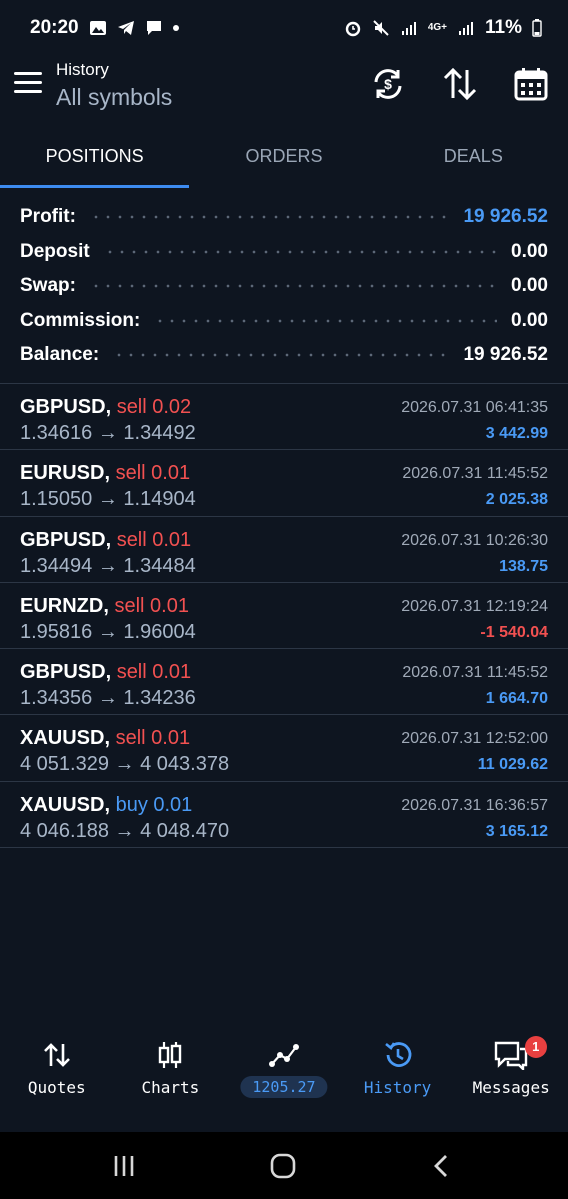 Image resolution: width=568 pixels, height=1199 pixels. What do you see at coordinates (442, 1166) in the screenshot?
I see `back-icon` at bounding box center [442, 1166].